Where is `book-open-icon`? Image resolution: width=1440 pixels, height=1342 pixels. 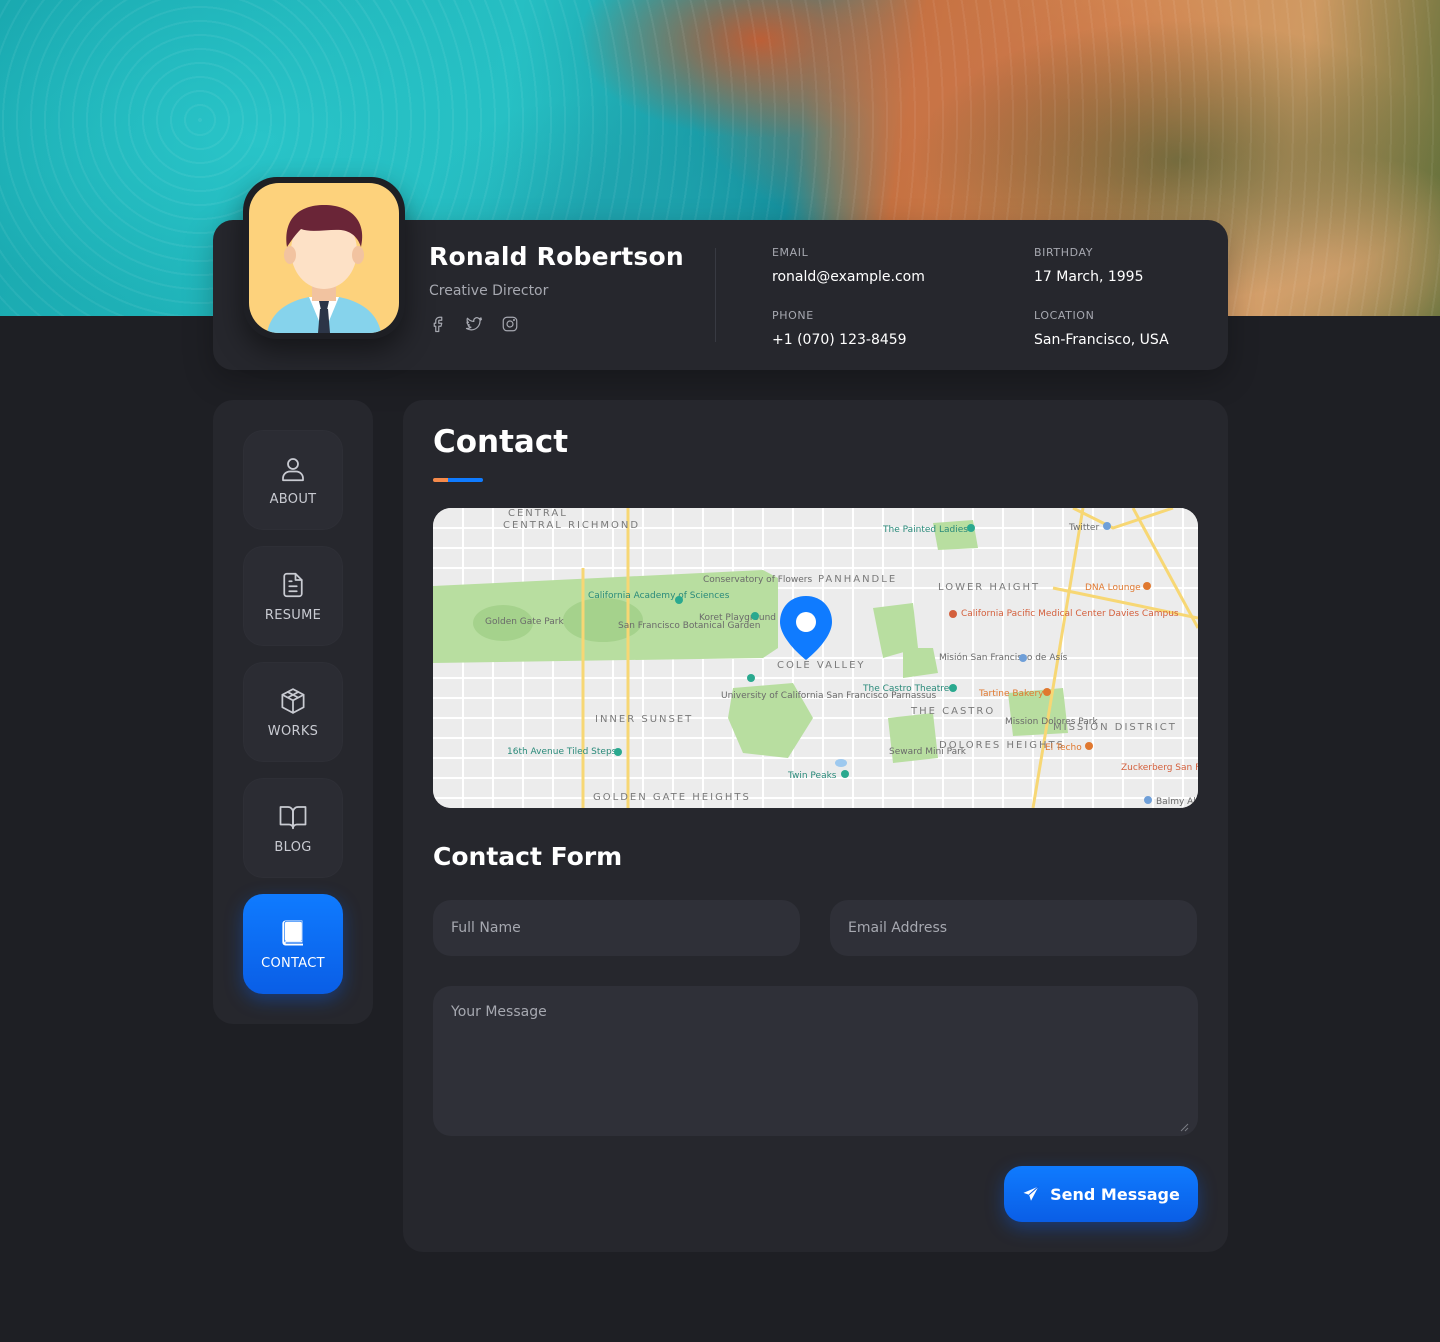 book-open-icon is located at coordinates (293, 817).